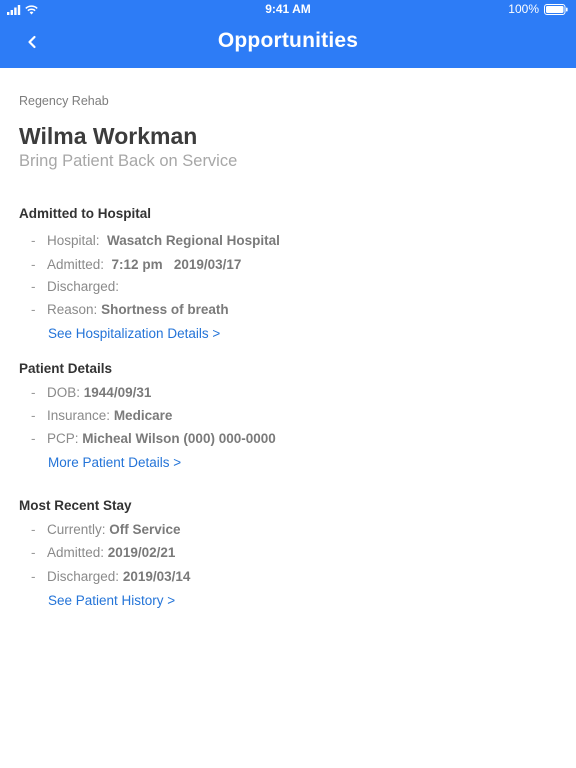 Image resolution: width=576 pixels, height=768 pixels. I want to click on hospital-row: - Hospital: Wasatch Regional Hospital, so click(149, 241).